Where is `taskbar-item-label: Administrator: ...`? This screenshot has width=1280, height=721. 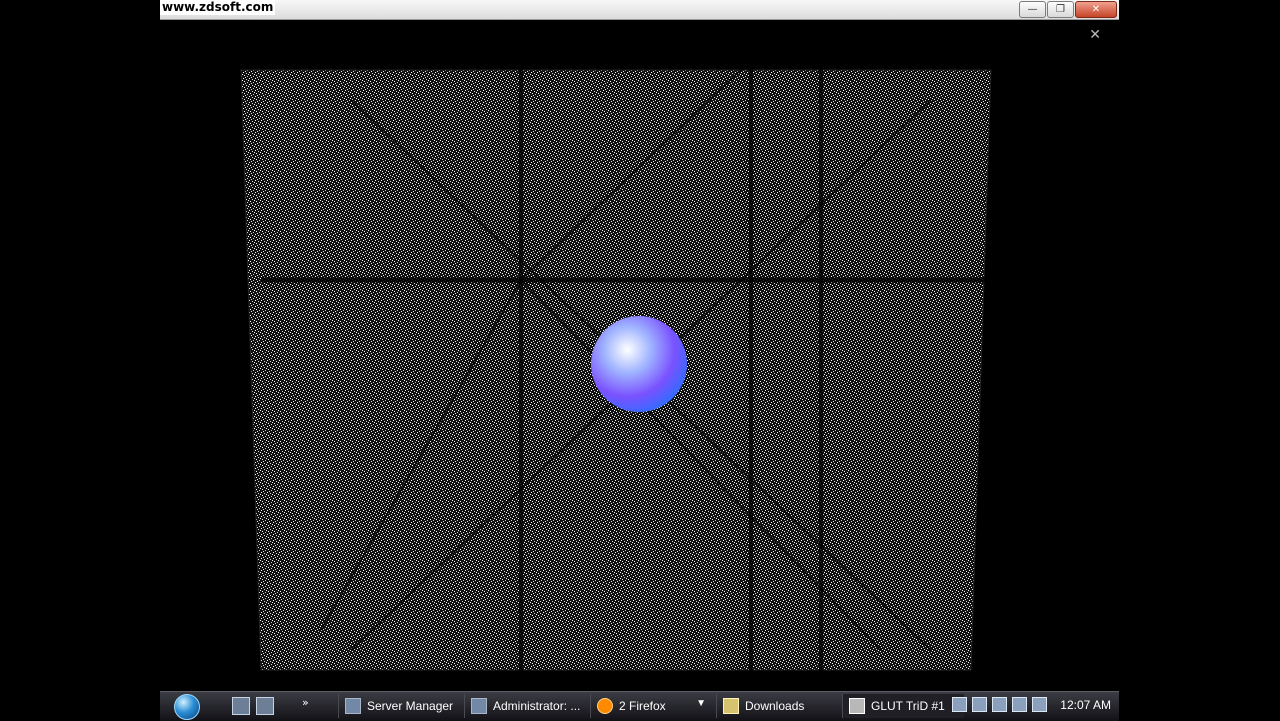
taskbar-item-label: Administrator: ... is located at coordinates (537, 706).